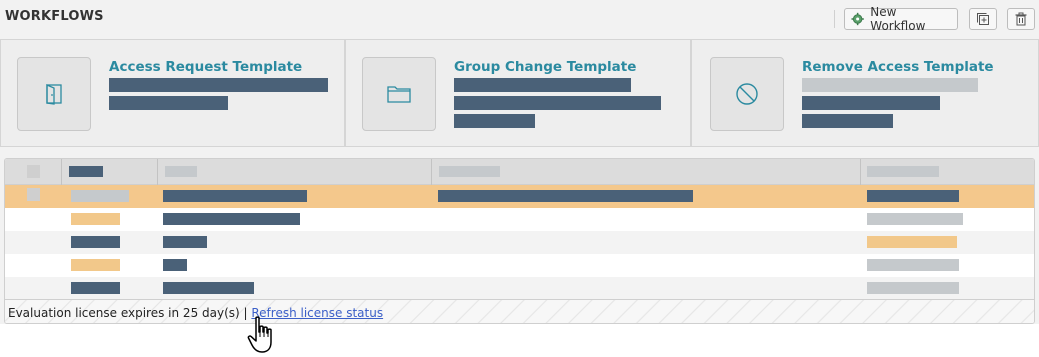 The width and height of the screenshot is (1039, 357). What do you see at coordinates (206, 67) in the screenshot?
I see `template-title: Access Request Template` at bounding box center [206, 67].